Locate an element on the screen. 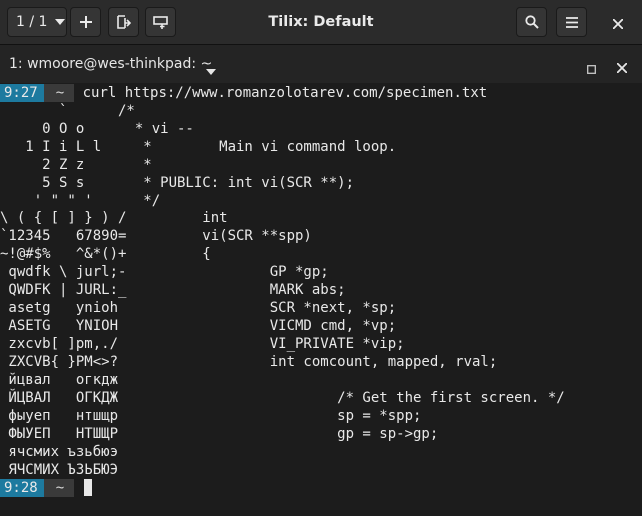  output-line: `12345 67890= vi(SCR **spp) is located at coordinates (156, 236).